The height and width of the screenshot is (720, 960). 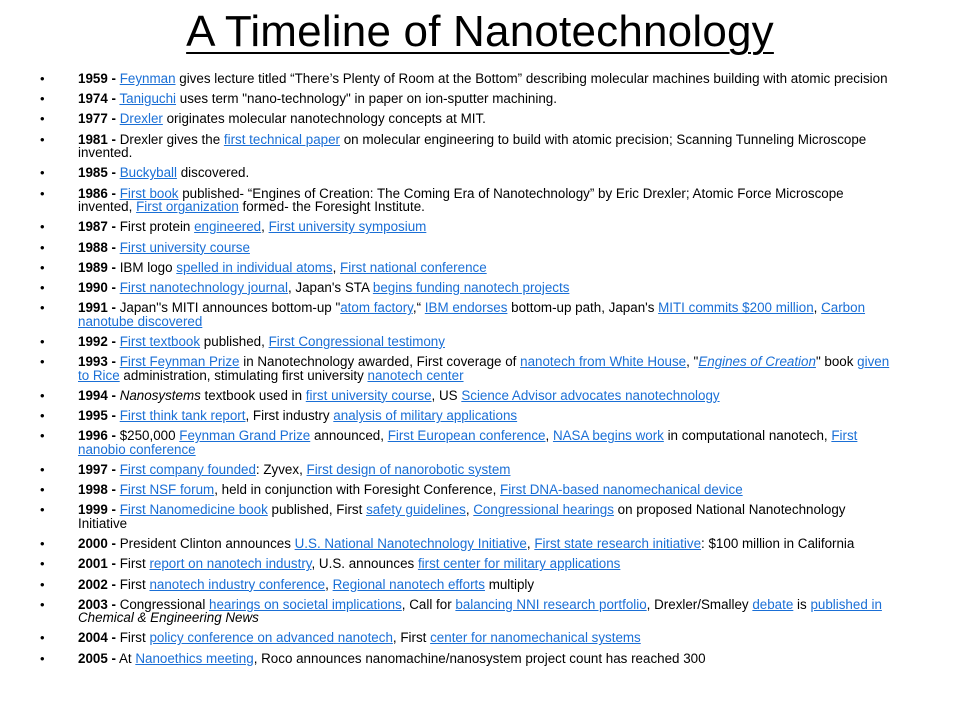 What do you see at coordinates (97, 469) in the screenshot?
I see `entry-year: 1997 -` at bounding box center [97, 469].